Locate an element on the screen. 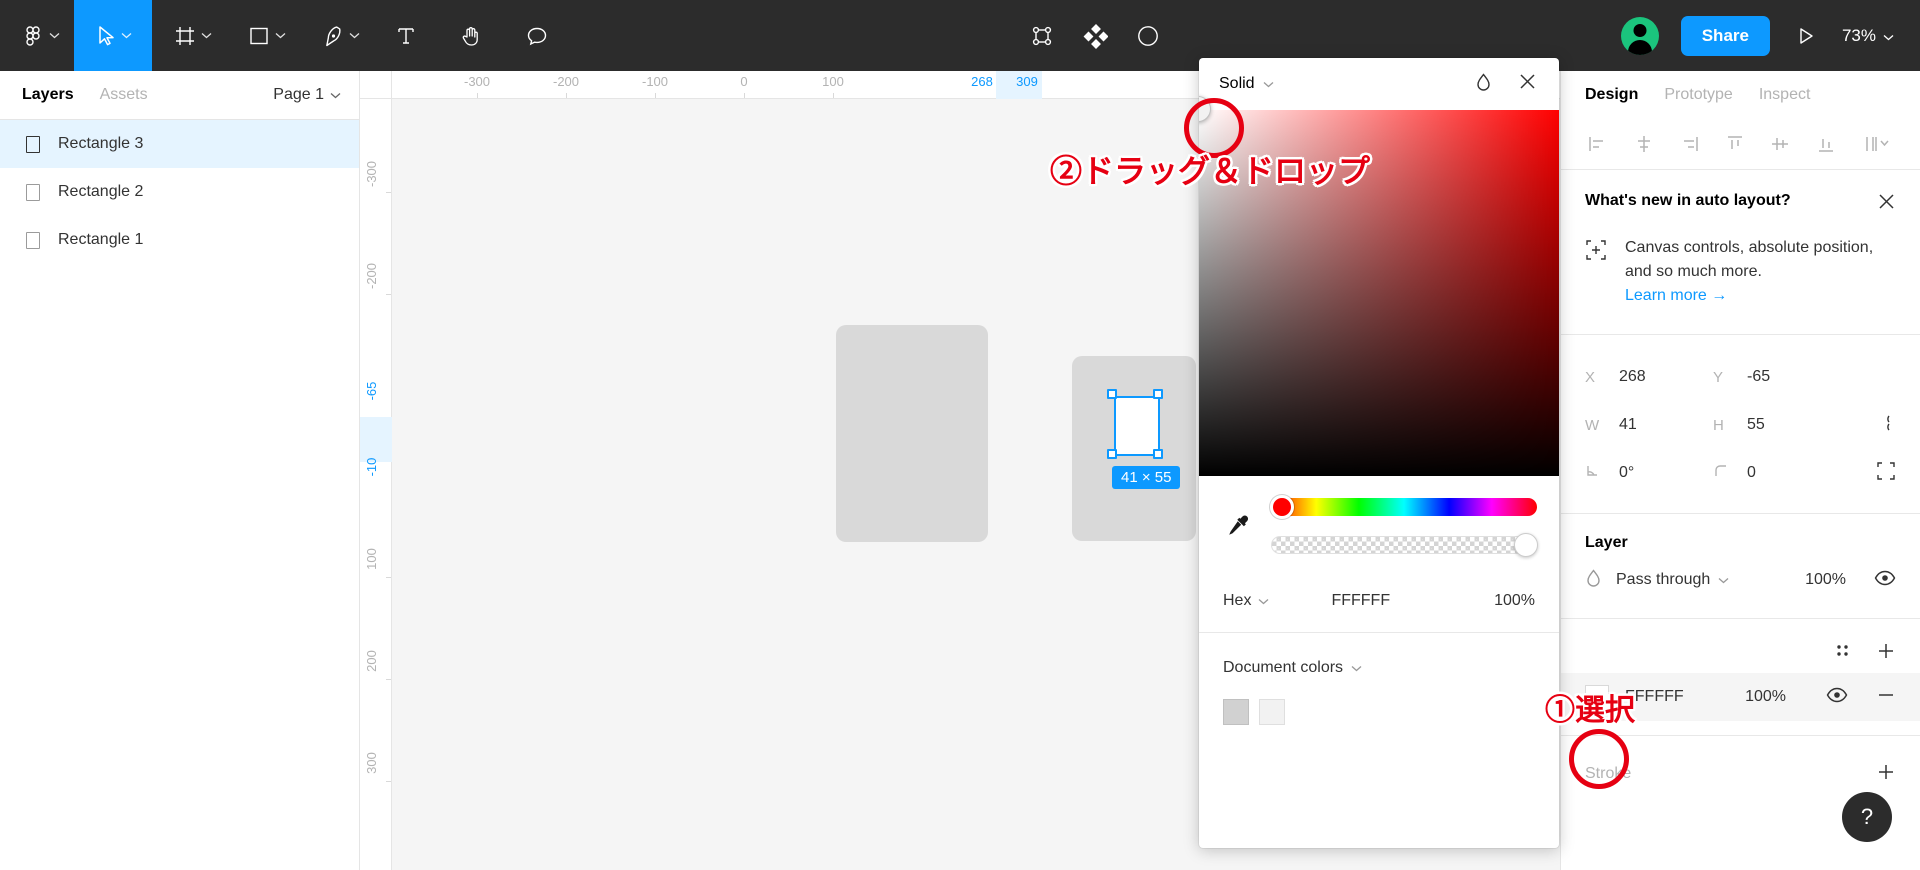 The height and width of the screenshot is (870, 1920). ruler-tick-label: 309 is located at coordinates (1027, 81).